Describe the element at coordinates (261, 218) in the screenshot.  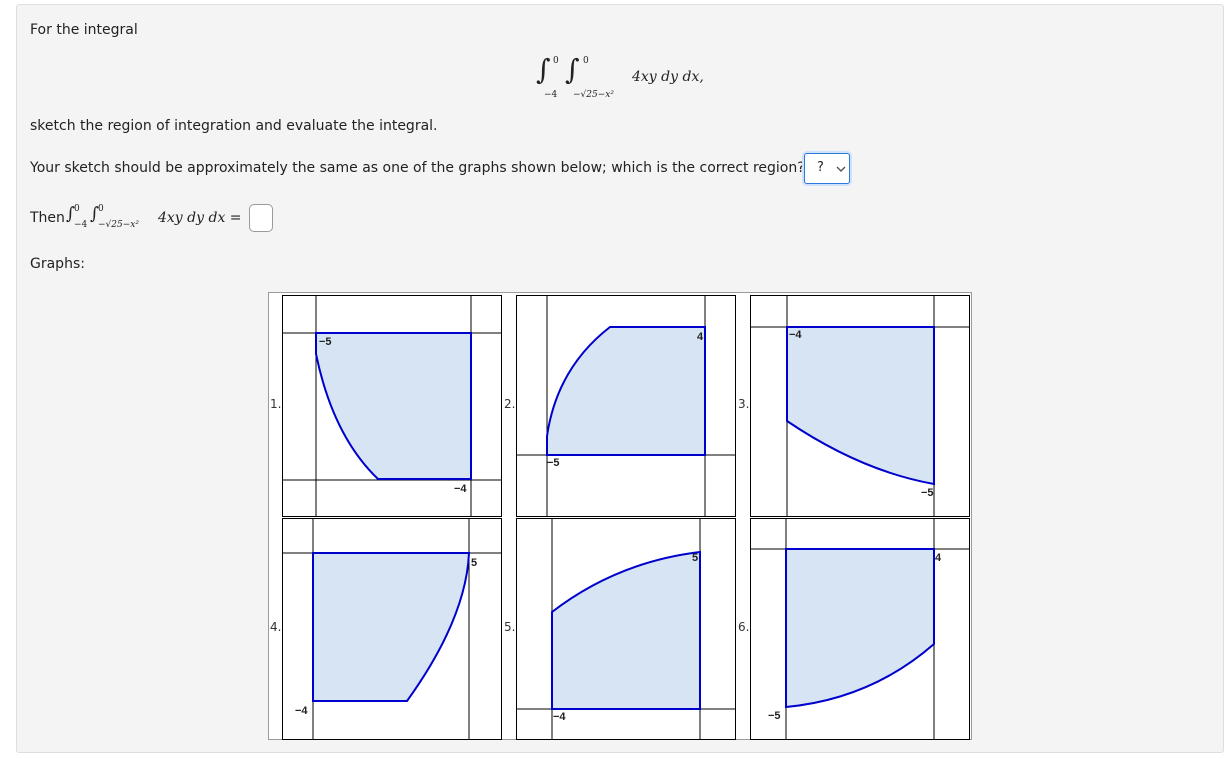
I see `answer-input` at that location.